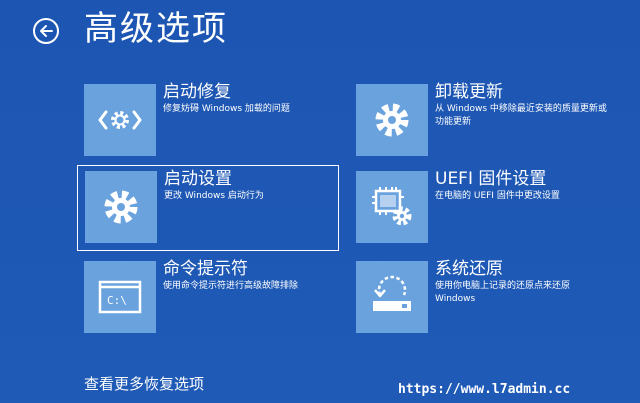  I want to click on back-arrow-icon, so click(46, 31).